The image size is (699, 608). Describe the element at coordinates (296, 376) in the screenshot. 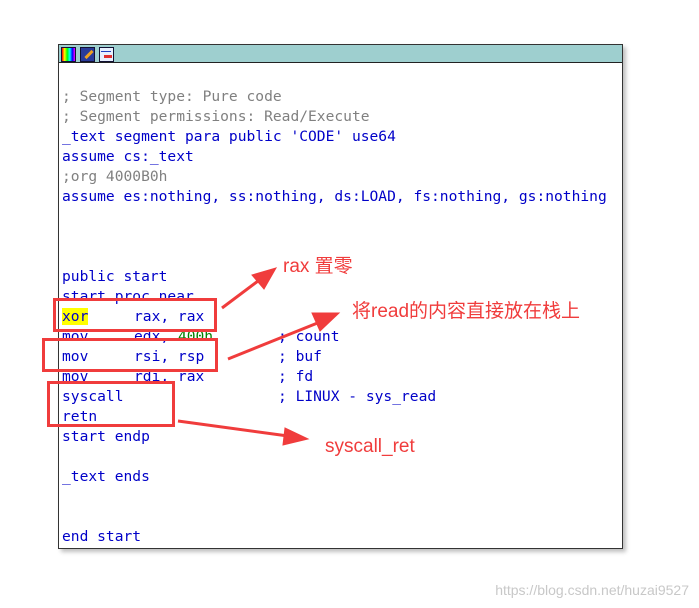

I see `comment: ; fd` at that location.